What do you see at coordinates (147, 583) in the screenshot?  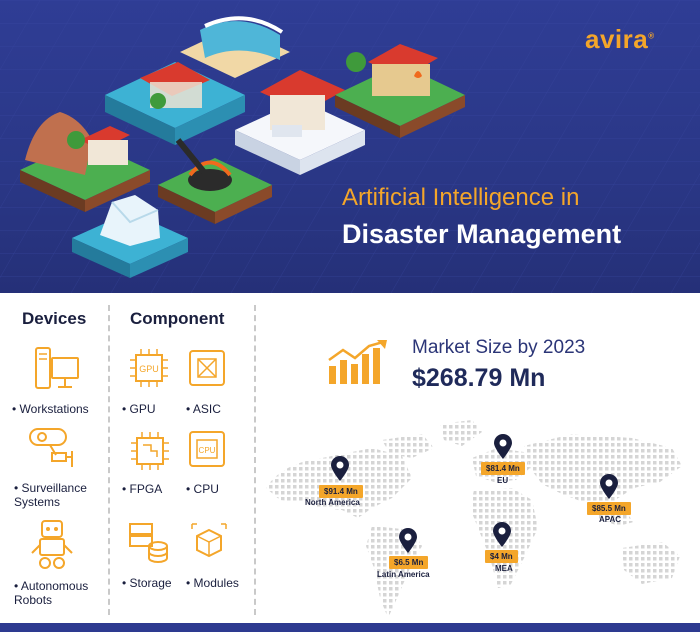 I see `component-label-storage: • Storage` at bounding box center [147, 583].